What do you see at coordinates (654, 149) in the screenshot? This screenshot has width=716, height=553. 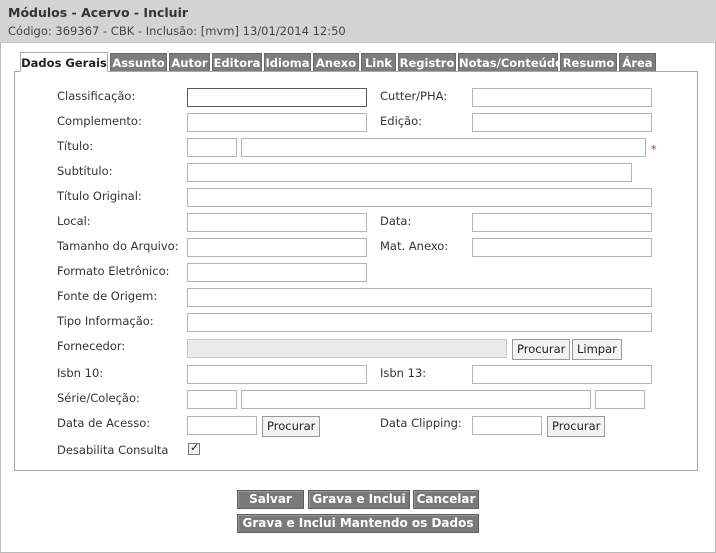 I see `required-mark: *` at bounding box center [654, 149].